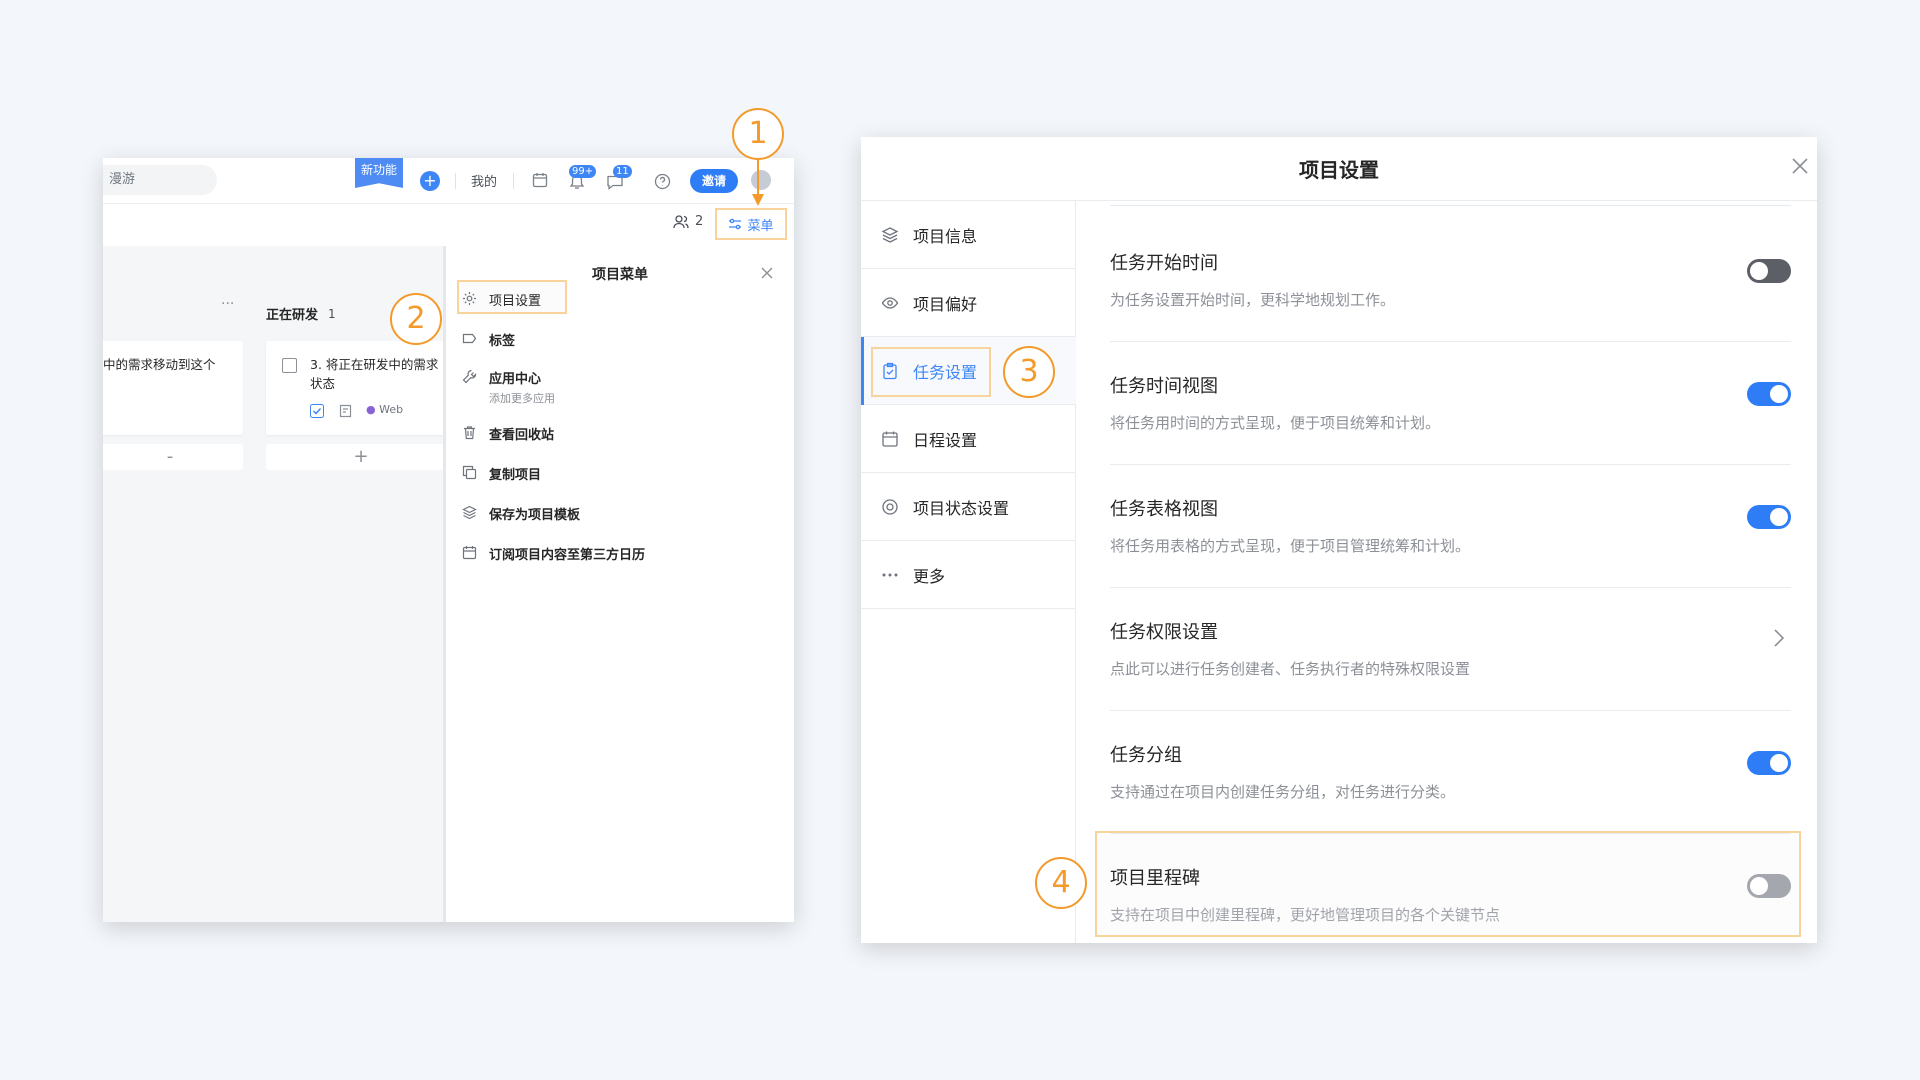 The height and width of the screenshot is (1080, 1920). Describe the element at coordinates (173, 457) in the screenshot. I see `add-task-button: -` at that location.